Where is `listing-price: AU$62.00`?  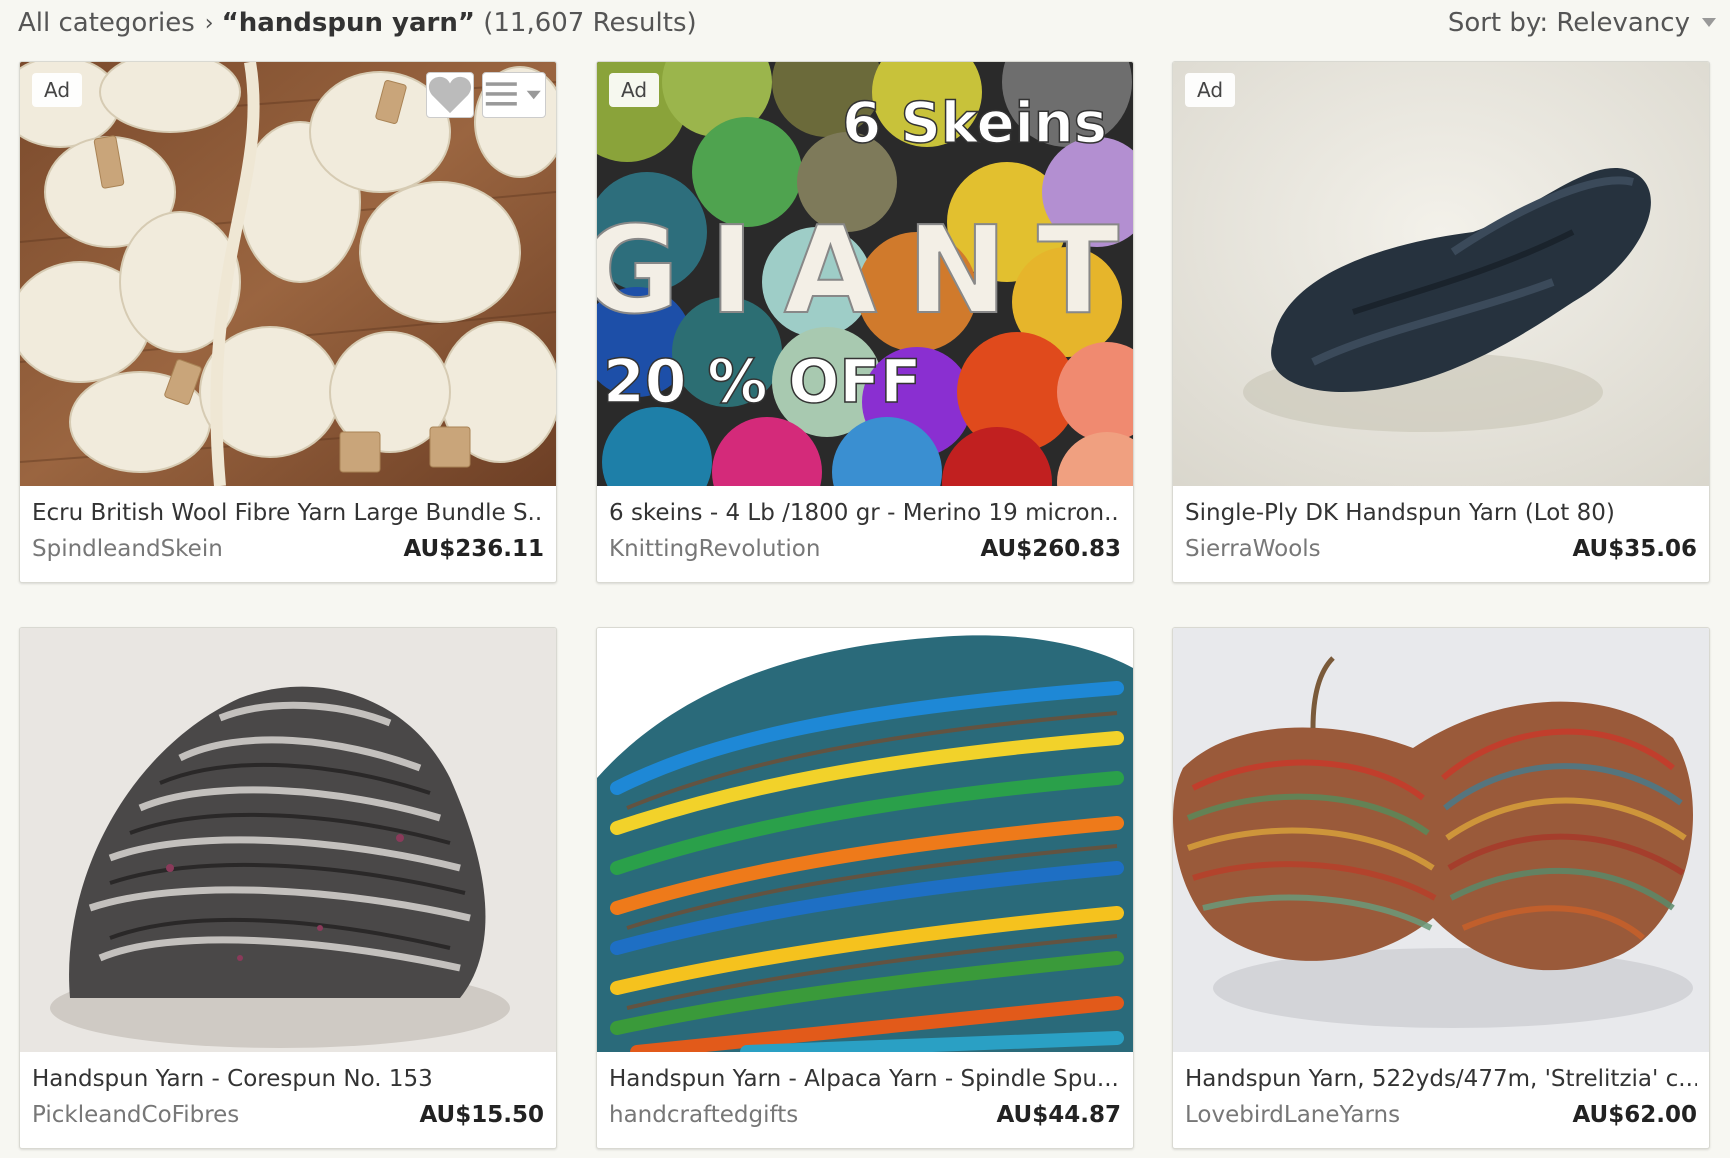
listing-price: AU$62.00 is located at coordinates (1634, 1115).